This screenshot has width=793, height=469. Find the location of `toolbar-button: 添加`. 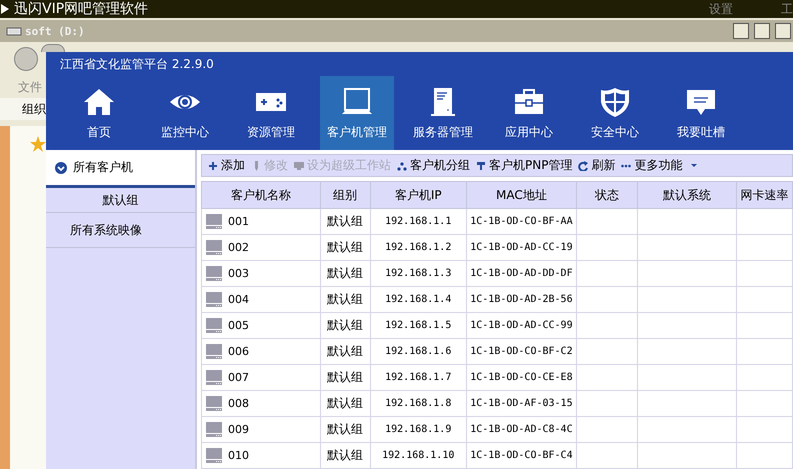

toolbar-button: 添加 is located at coordinates (226, 165).